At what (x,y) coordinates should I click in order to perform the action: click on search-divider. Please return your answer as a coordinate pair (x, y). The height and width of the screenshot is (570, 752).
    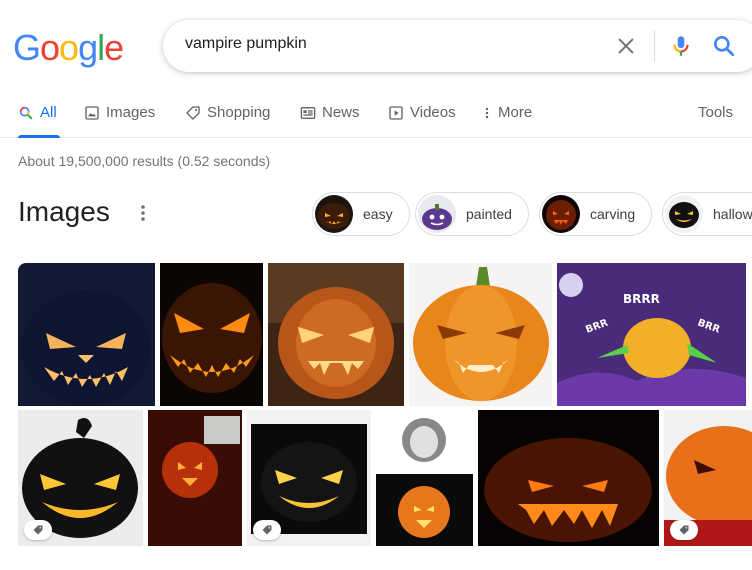
    Looking at the image, I should click on (654, 46).